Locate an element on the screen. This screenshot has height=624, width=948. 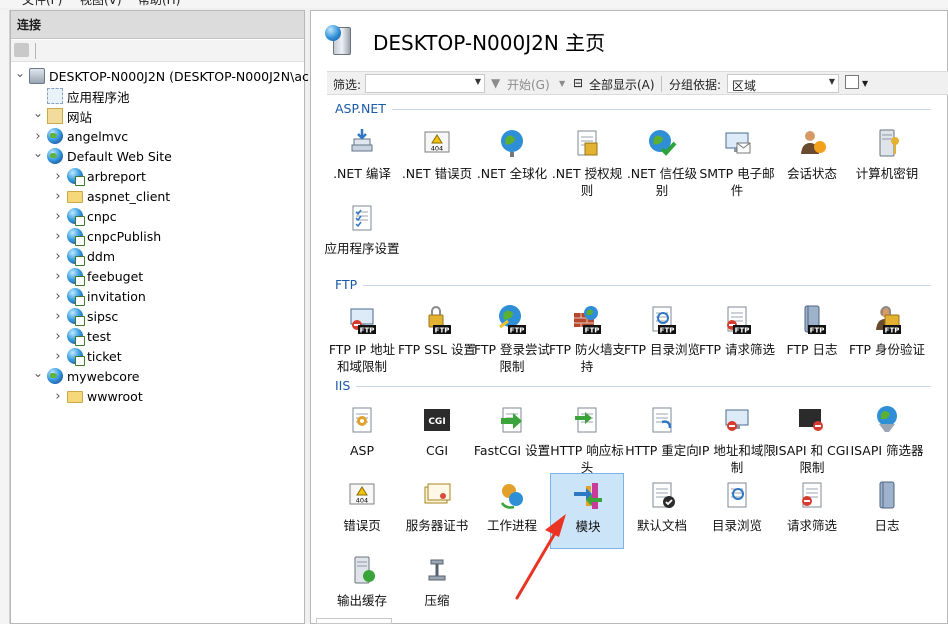
feature-cgi: CGI CGI is located at coordinates (437, 436).